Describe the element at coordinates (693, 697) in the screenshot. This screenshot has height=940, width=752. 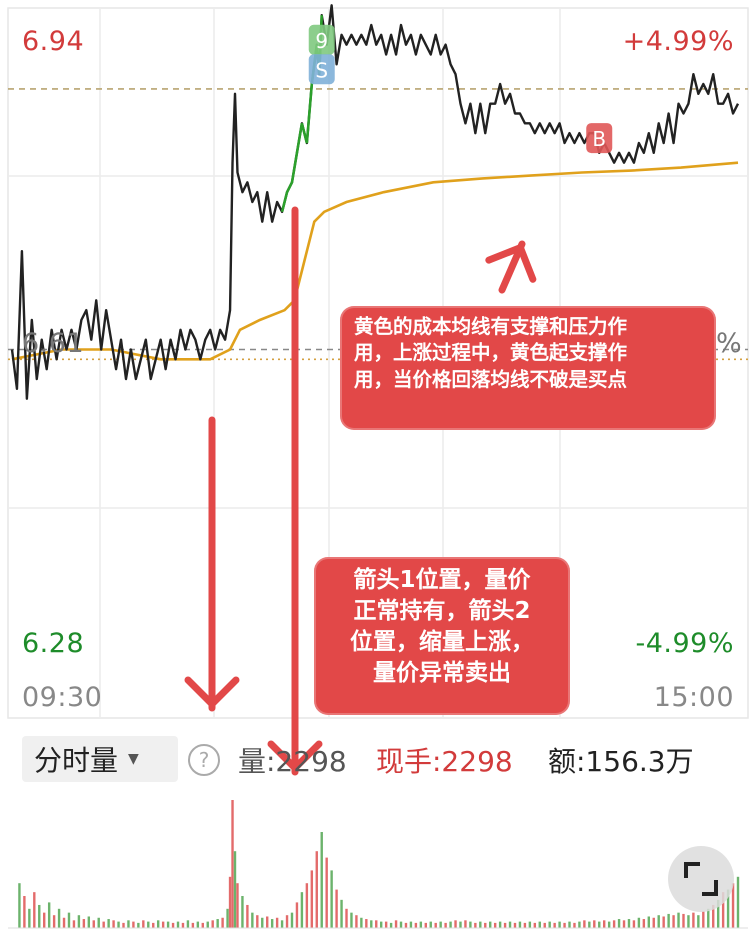
I see `time-axis-end-label: 15:00` at that location.